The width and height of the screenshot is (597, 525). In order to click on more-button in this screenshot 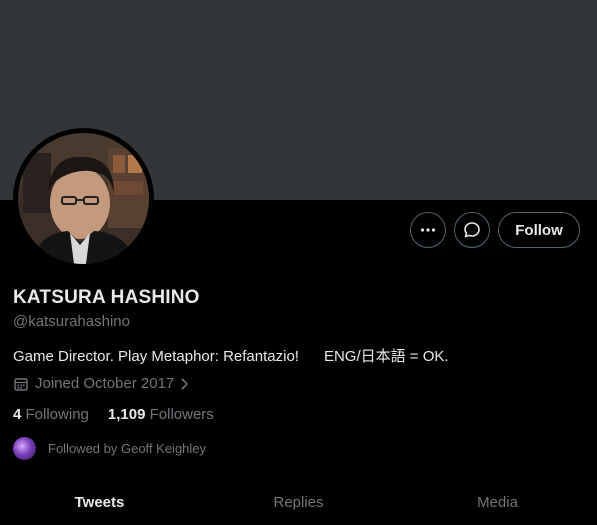, I will do `click(428, 230)`.